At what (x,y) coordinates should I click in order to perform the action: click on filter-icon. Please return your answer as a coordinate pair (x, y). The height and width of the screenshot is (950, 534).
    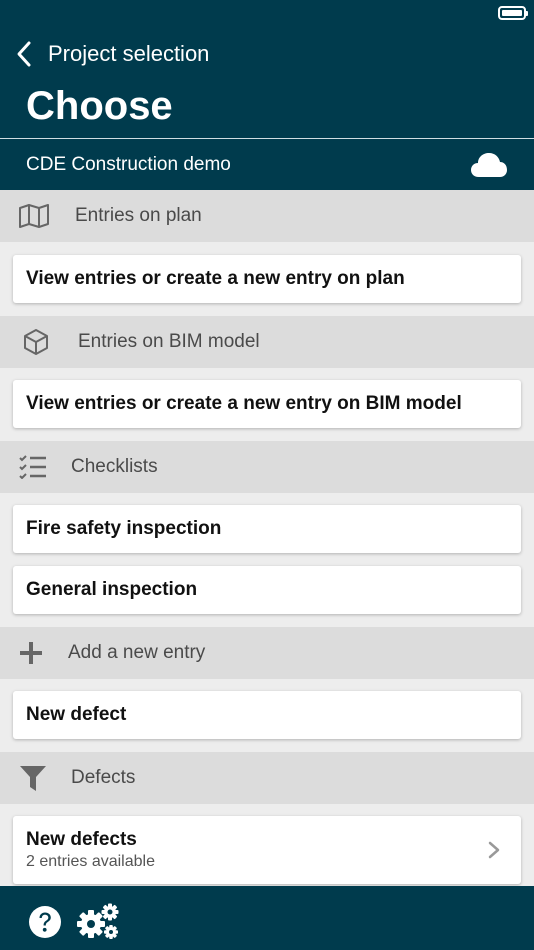
    Looking at the image, I should click on (33, 778).